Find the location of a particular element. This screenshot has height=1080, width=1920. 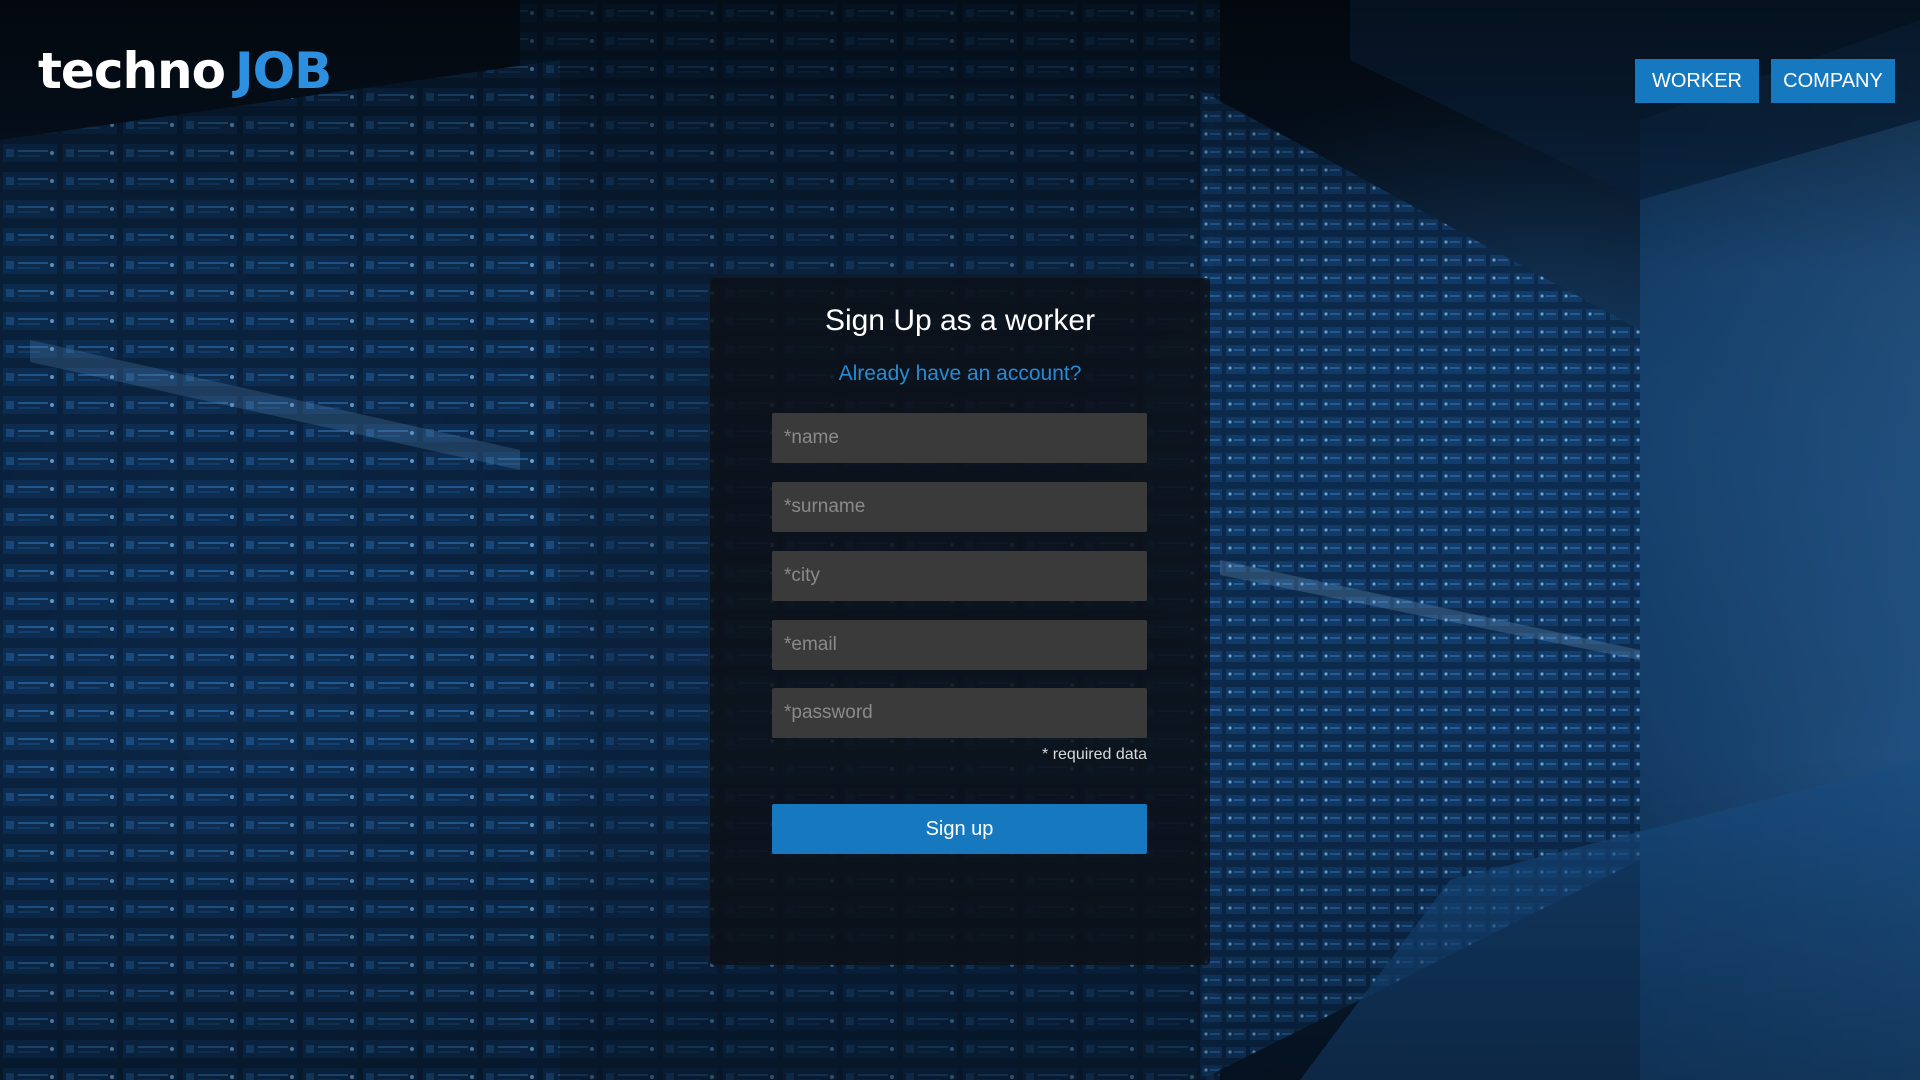

city-input is located at coordinates (959, 576).